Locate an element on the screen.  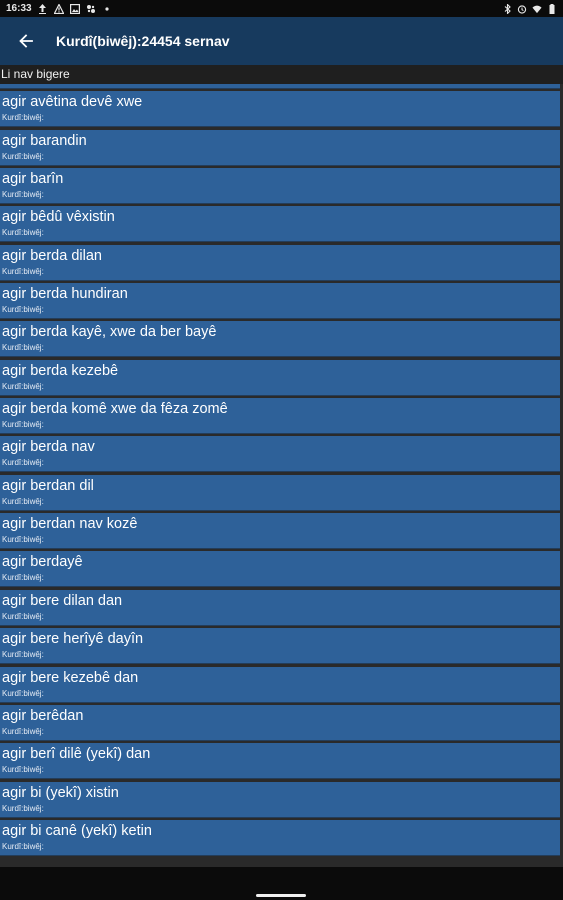
list-item: agir barîn Kurdî:biwêj: is located at coordinates (280, 186).